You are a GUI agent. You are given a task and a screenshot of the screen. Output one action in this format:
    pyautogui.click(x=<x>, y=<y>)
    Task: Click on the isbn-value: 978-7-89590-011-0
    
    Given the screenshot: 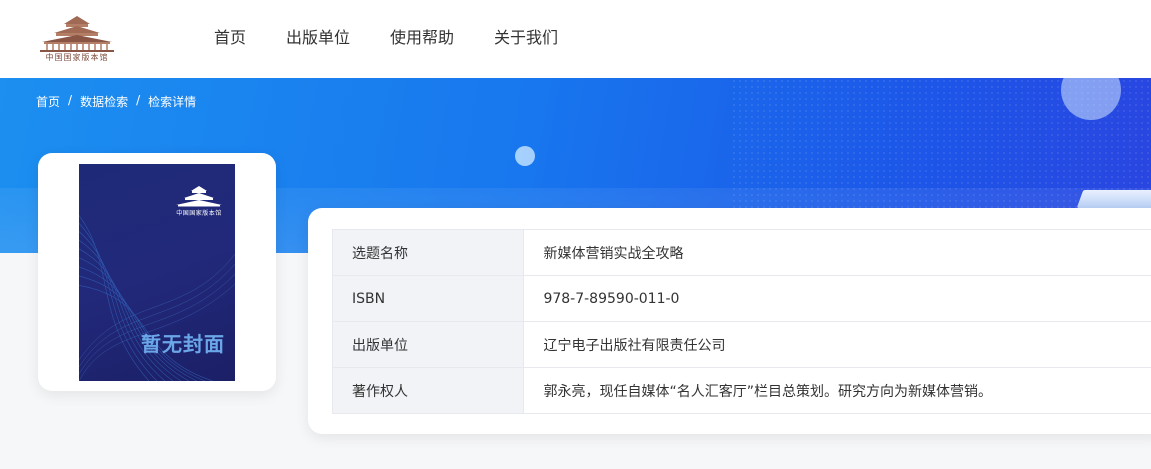 What is the action you would take?
    pyautogui.click(x=837, y=298)
    